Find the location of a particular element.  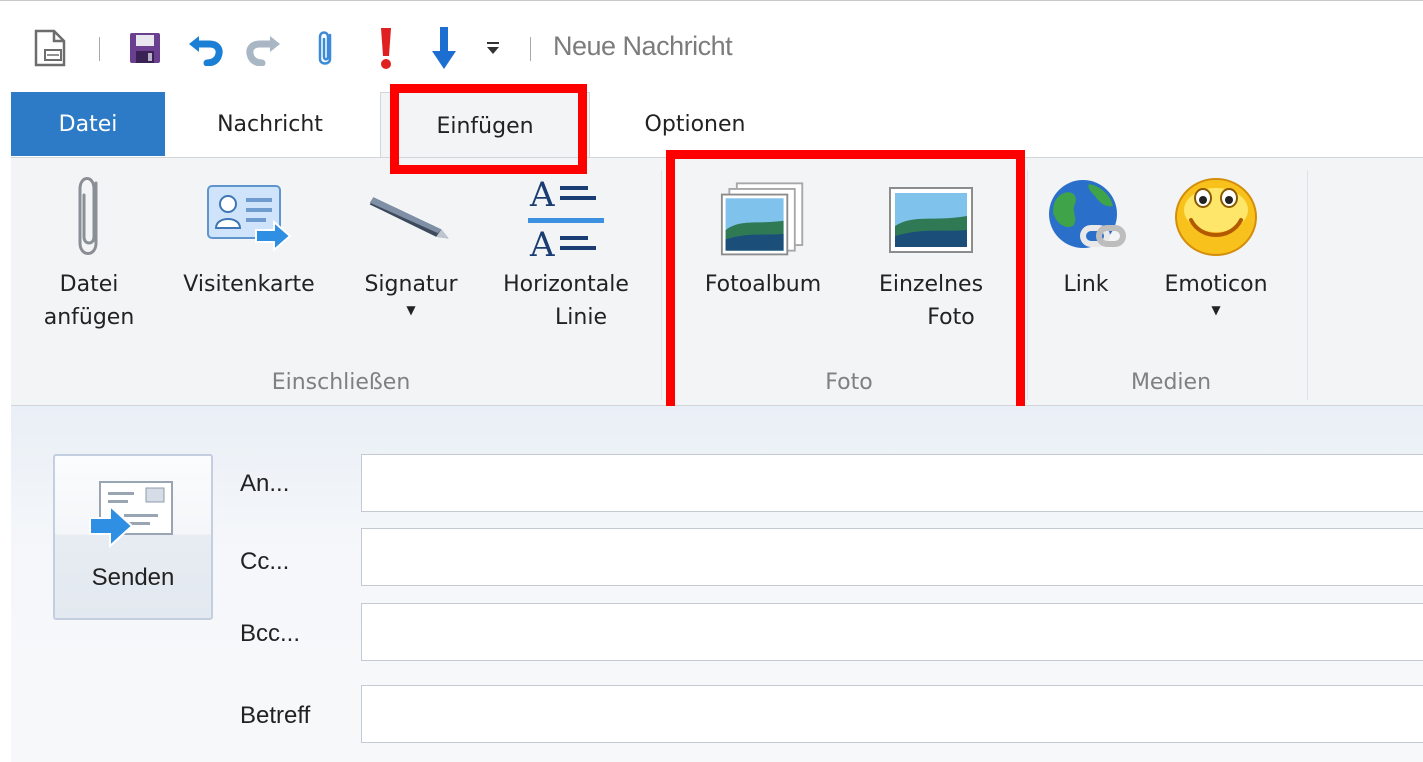

subject-field is located at coordinates (892, 714).